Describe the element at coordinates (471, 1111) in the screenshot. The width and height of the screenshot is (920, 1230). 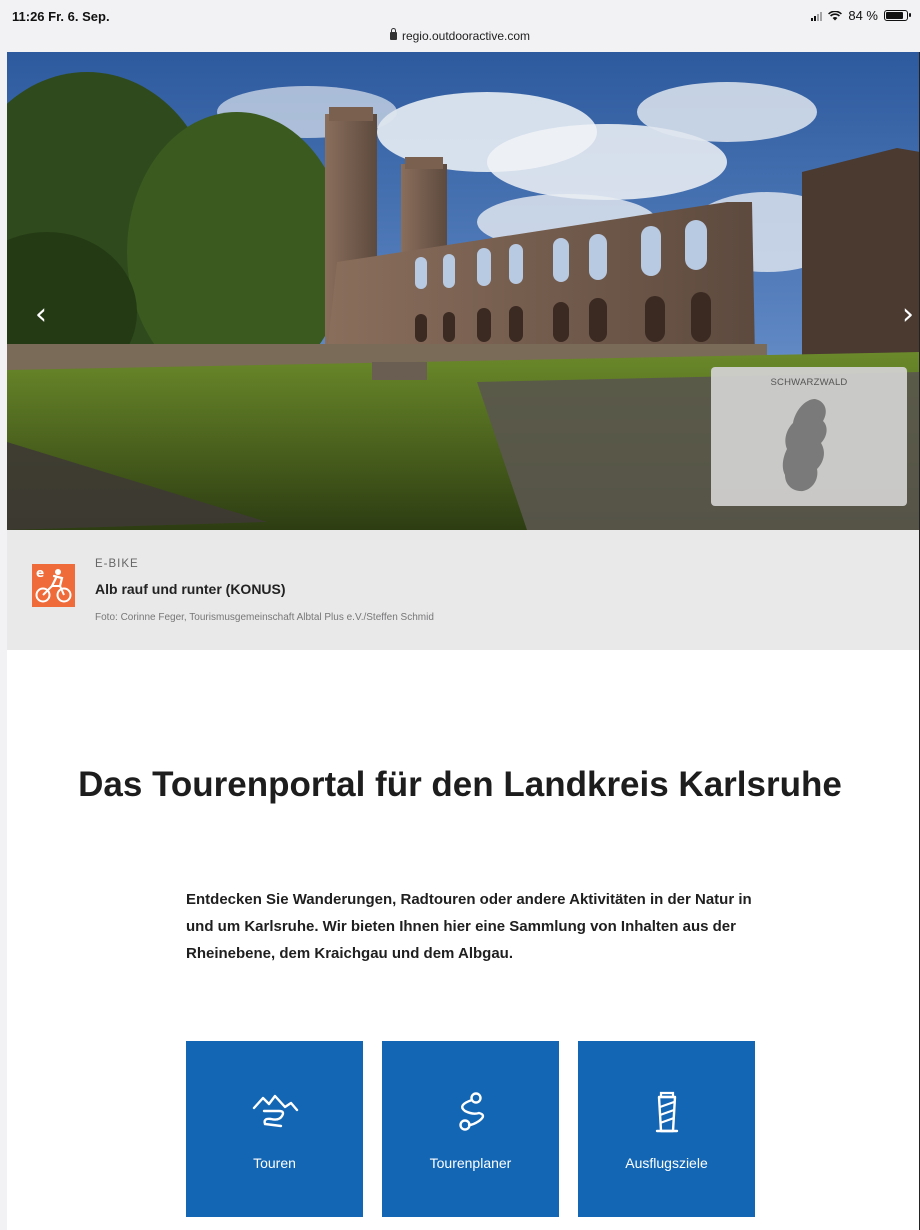
I see `route-planner-icon` at that location.